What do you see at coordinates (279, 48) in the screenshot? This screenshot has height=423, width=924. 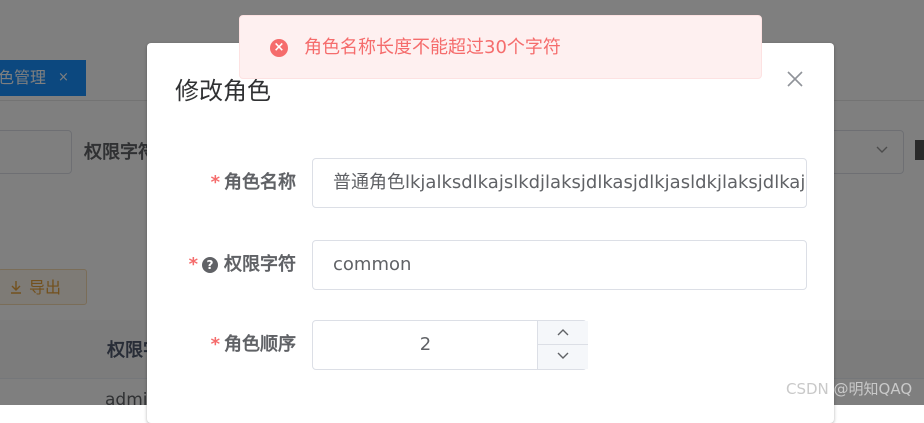 I see `error-circle-icon: ×` at bounding box center [279, 48].